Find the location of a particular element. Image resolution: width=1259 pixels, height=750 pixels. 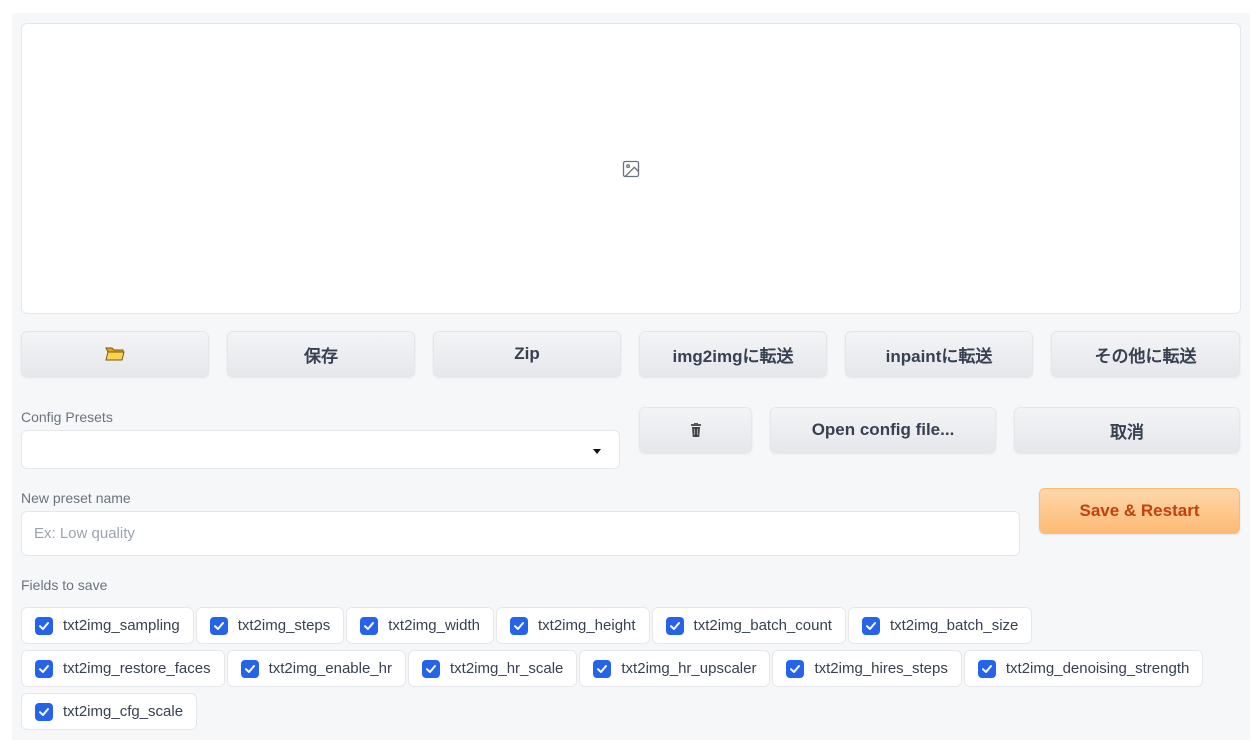

field-checkbox-txt2img-steps: txt2img_steps is located at coordinates (270, 625).